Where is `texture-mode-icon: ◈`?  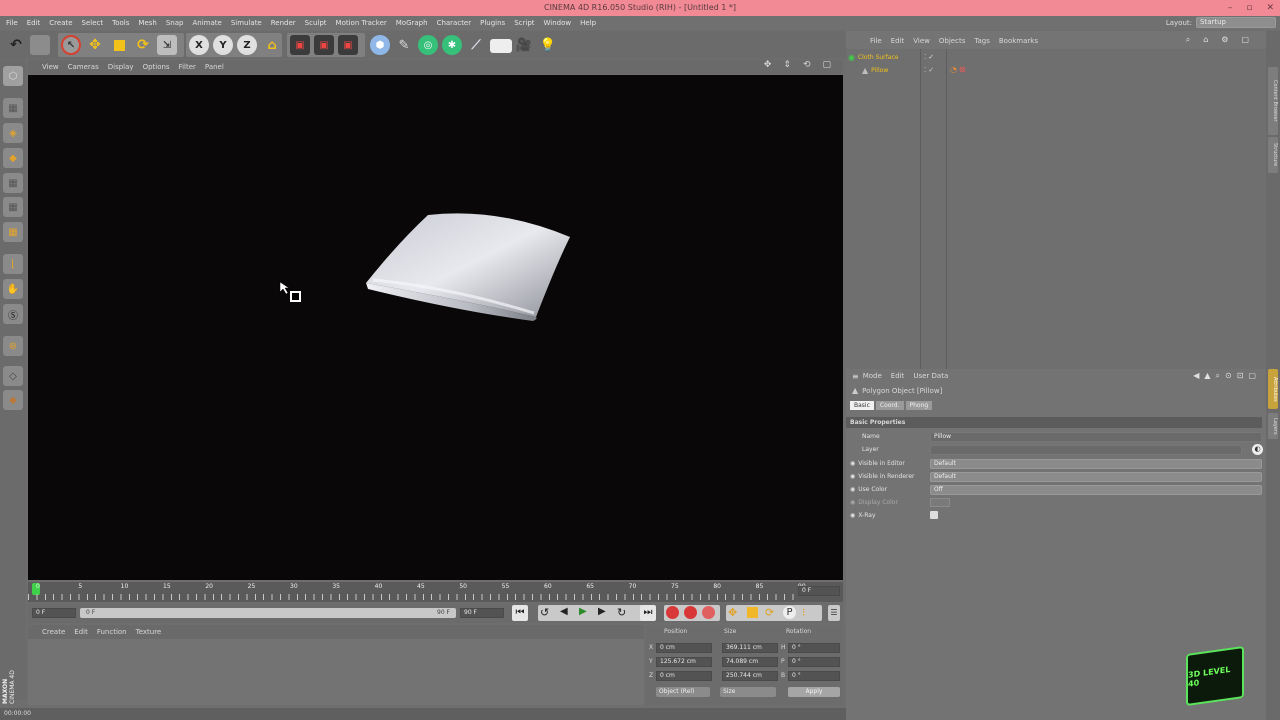
texture-mode-icon: ◈ is located at coordinates (13, 133).